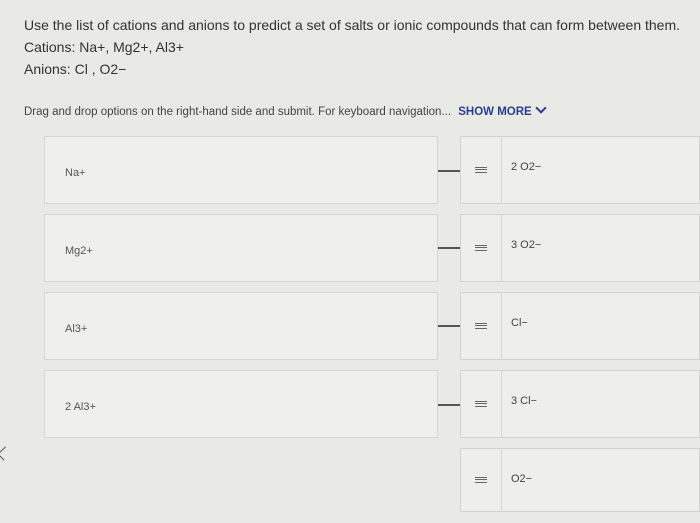  Describe the element at coordinates (79, 251) in the screenshot. I see `target-label: Mg2+` at that location.